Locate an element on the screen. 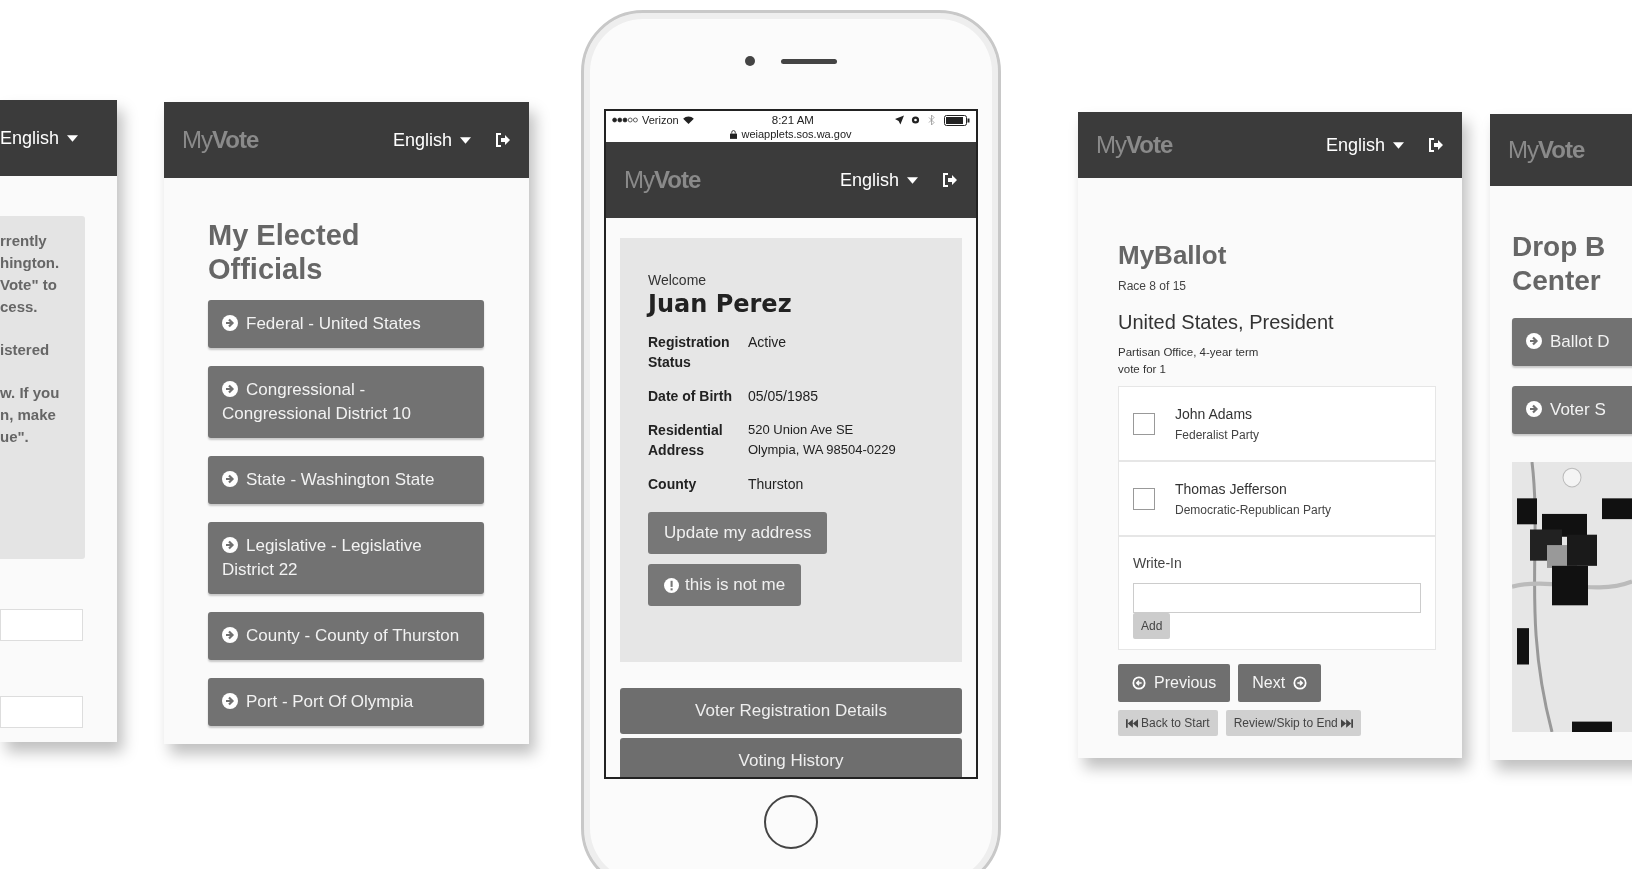  clock-text: 8:21 AM is located at coordinates (792, 120).